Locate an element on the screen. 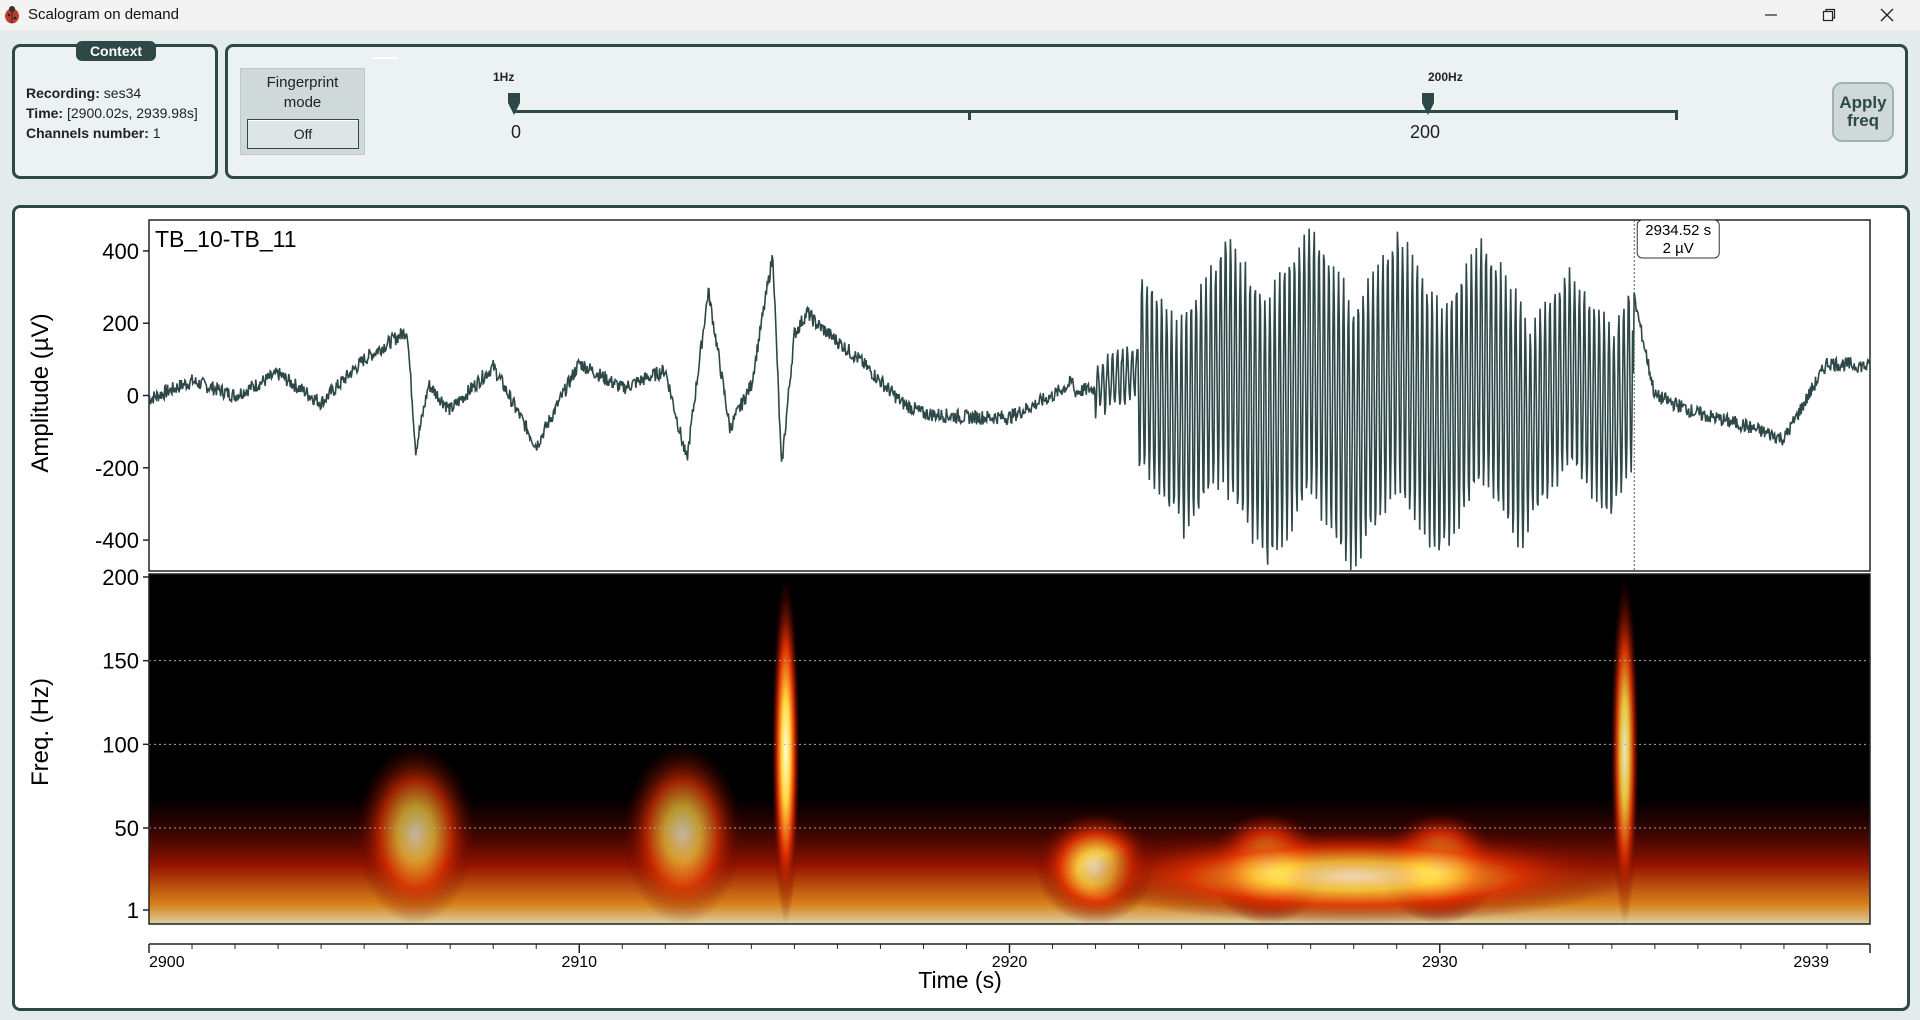 This screenshot has width=1920, height=1020. time-tick-label: 2930 is located at coordinates (1440, 962).